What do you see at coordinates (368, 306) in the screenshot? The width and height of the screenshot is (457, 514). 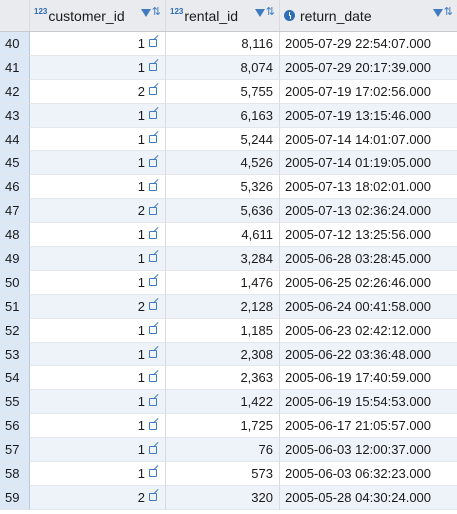 I see `cell-return-date: 2005-06-24 00:41:58.000` at bounding box center [368, 306].